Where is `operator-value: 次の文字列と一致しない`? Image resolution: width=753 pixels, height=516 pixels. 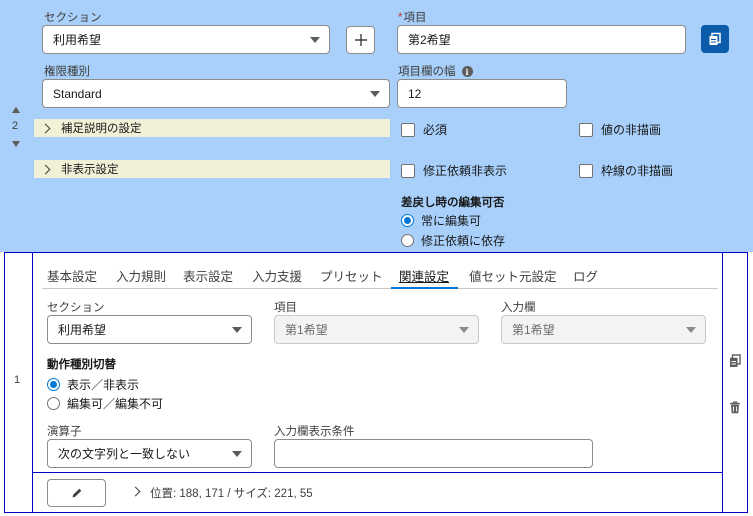 operator-value: 次の文字列と一致しない is located at coordinates (124, 454).